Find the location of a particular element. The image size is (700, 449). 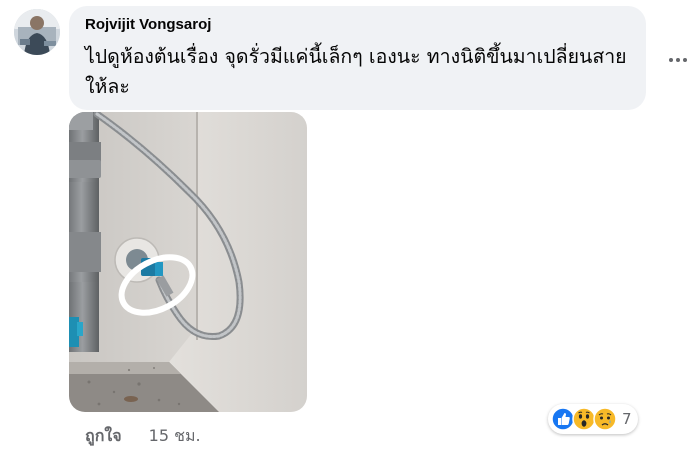

avatar-photo is located at coordinates (37, 32).